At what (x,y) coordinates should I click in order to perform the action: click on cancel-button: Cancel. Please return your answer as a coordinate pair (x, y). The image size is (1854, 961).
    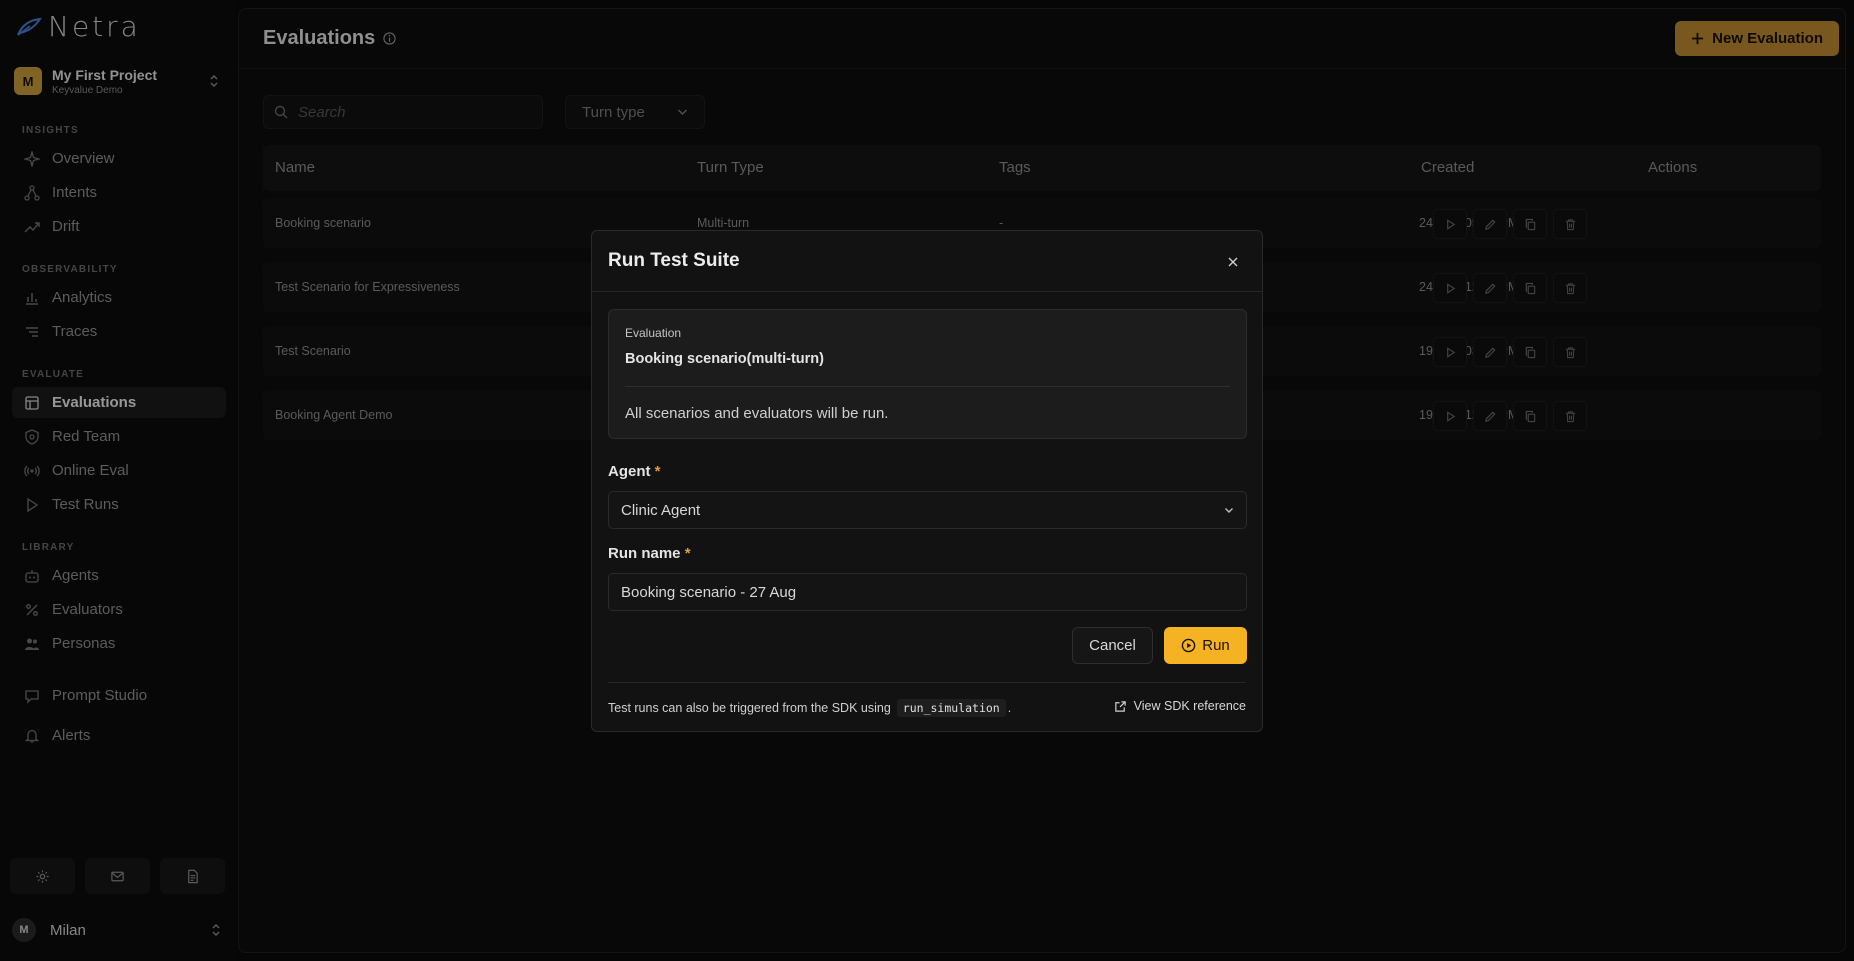
    Looking at the image, I should click on (1112, 645).